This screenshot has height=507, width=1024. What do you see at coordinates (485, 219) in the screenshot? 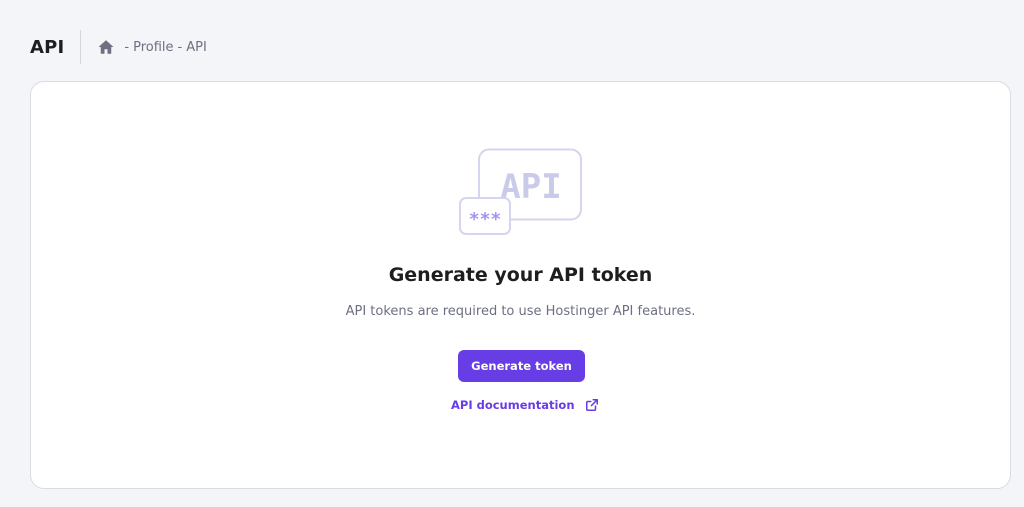
I see `illustration-masked-text: ***` at bounding box center [485, 219].